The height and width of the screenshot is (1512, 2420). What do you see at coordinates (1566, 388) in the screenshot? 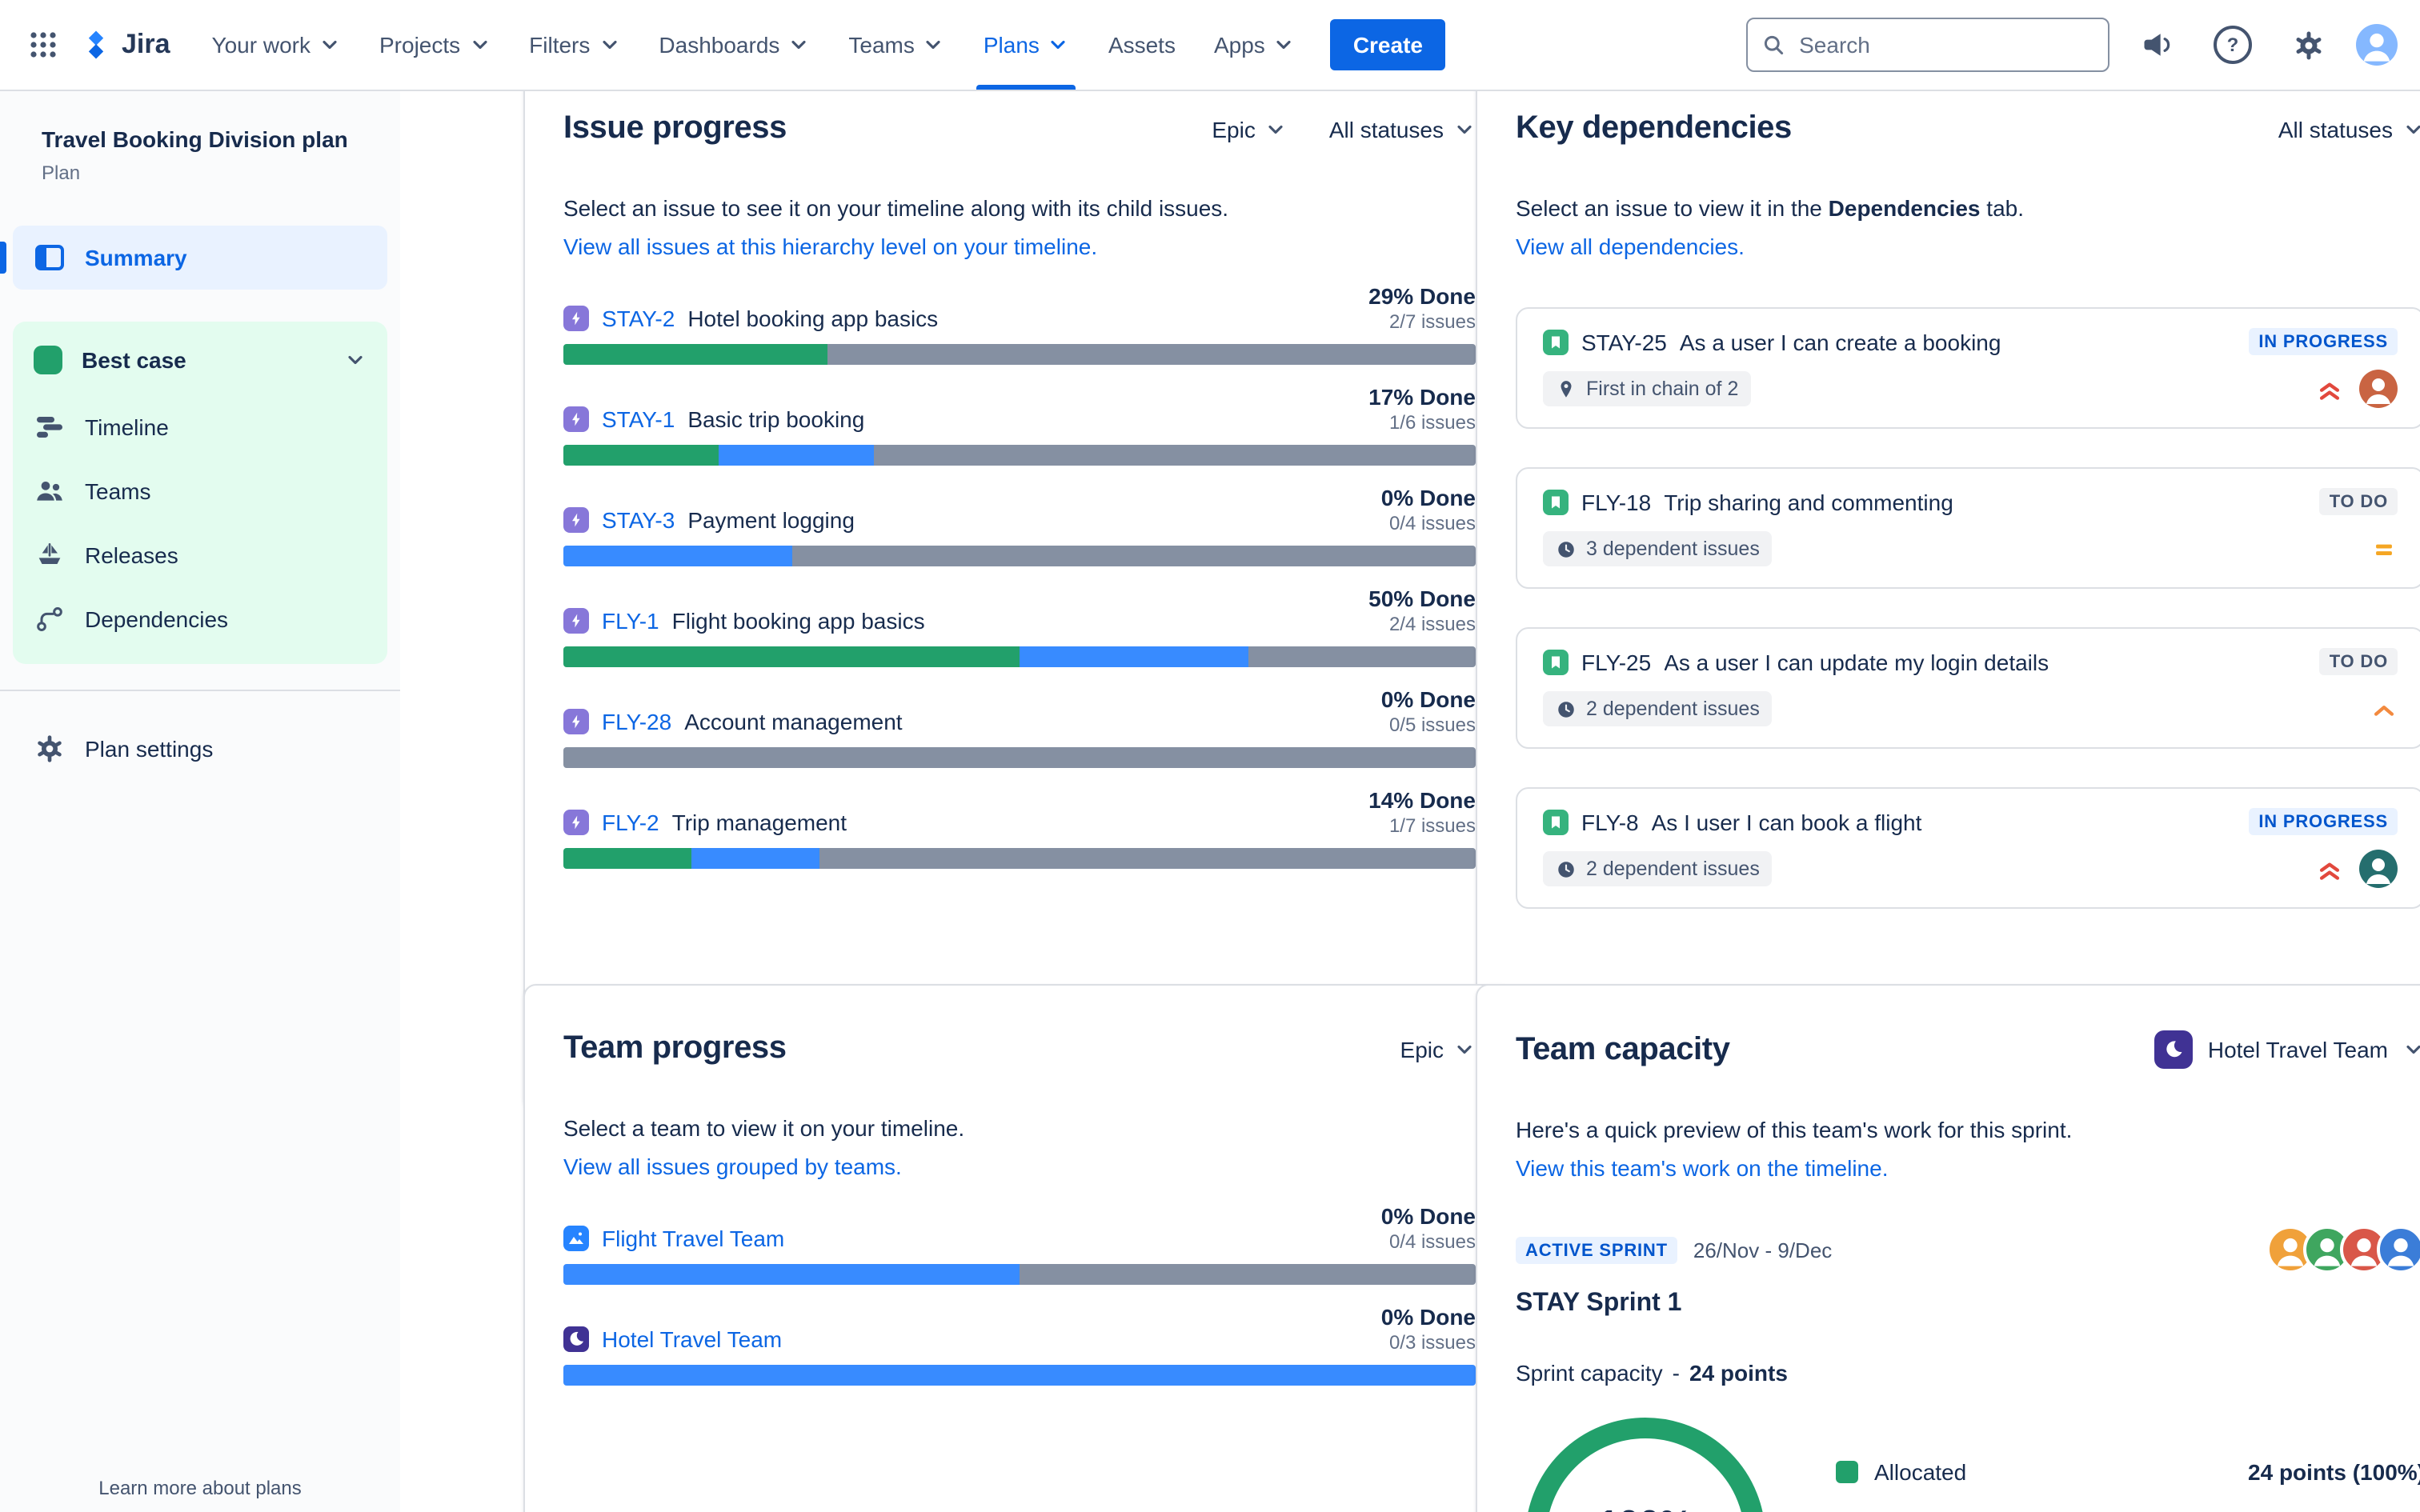
I see `pin-icon` at bounding box center [1566, 388].